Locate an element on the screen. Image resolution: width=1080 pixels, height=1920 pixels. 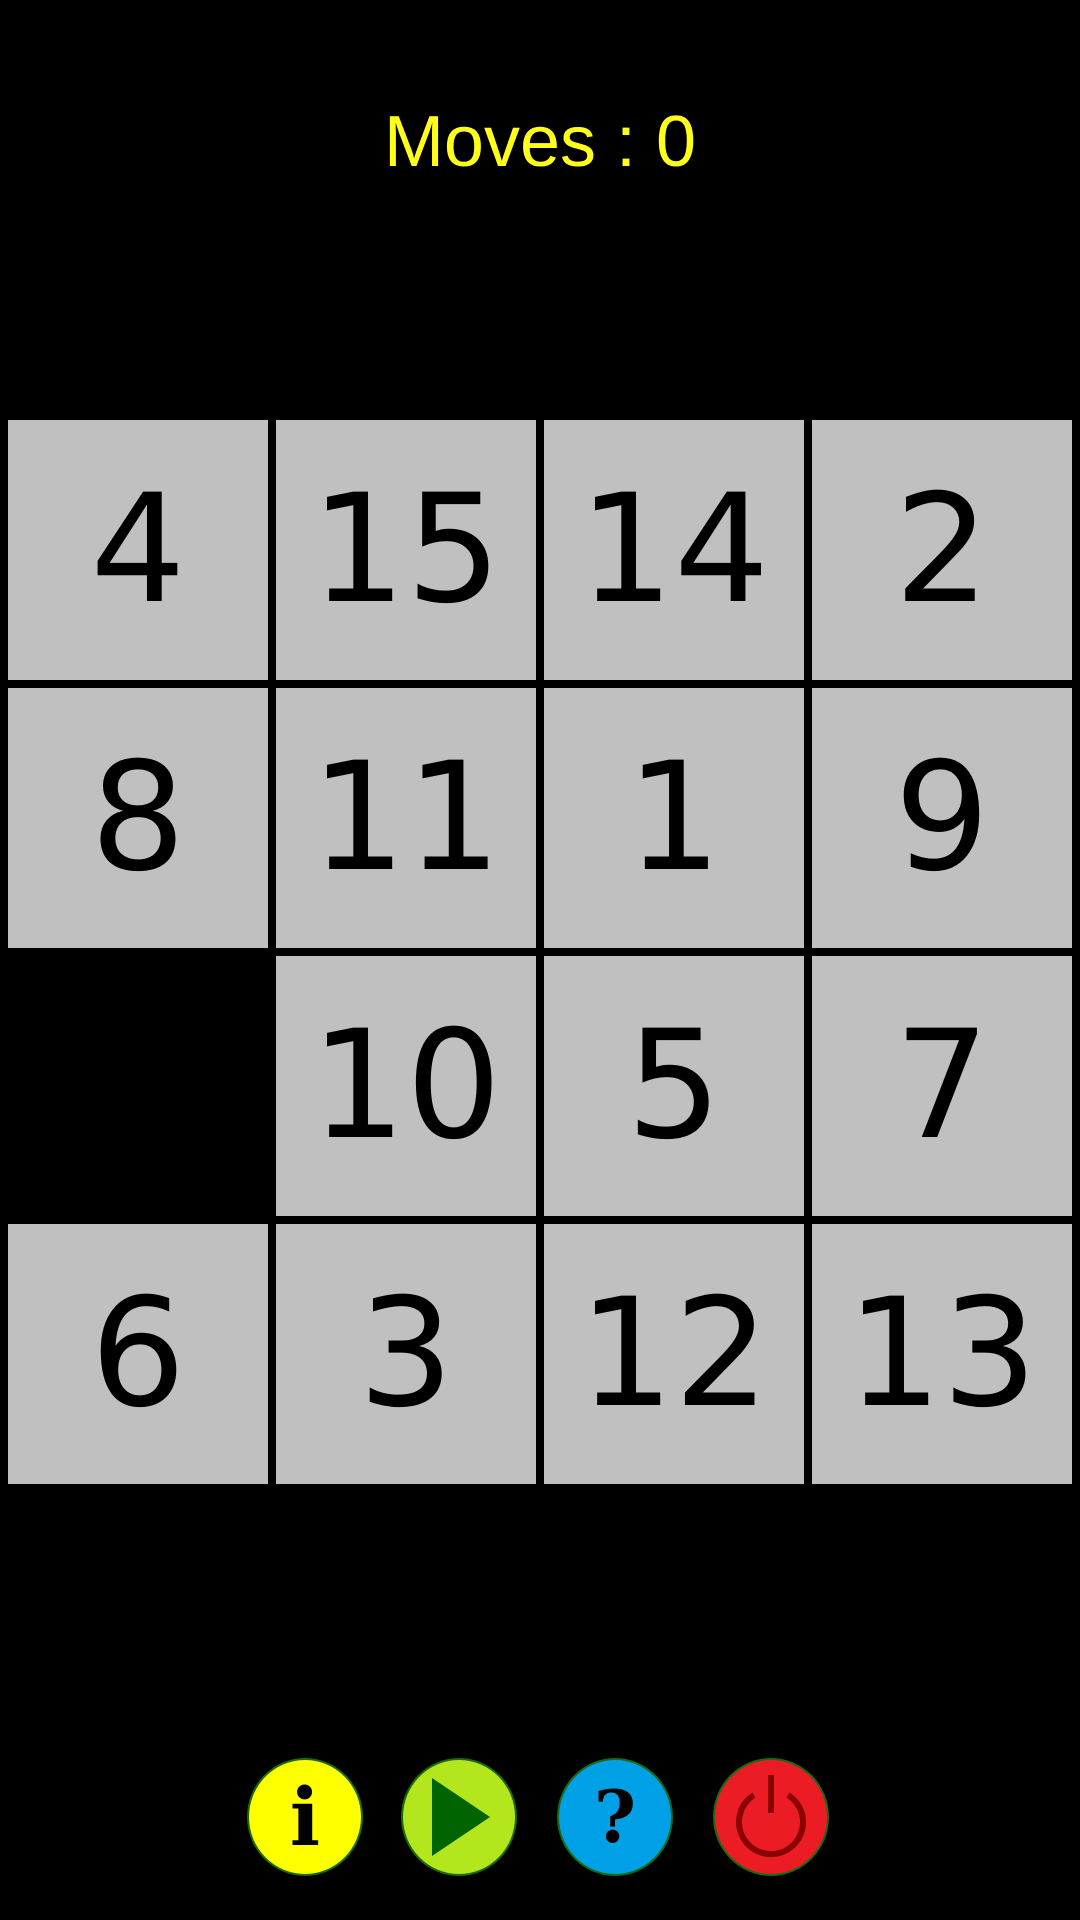
tile-7: 7 is located at coordinates (942, 1086).